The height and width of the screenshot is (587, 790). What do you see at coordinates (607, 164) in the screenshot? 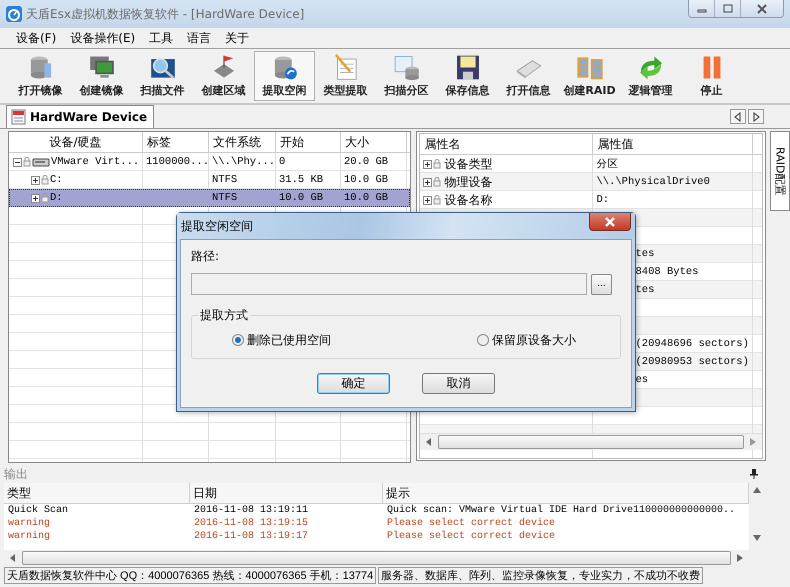
I see `property-value: 分区` at bounding box center [607, 164].